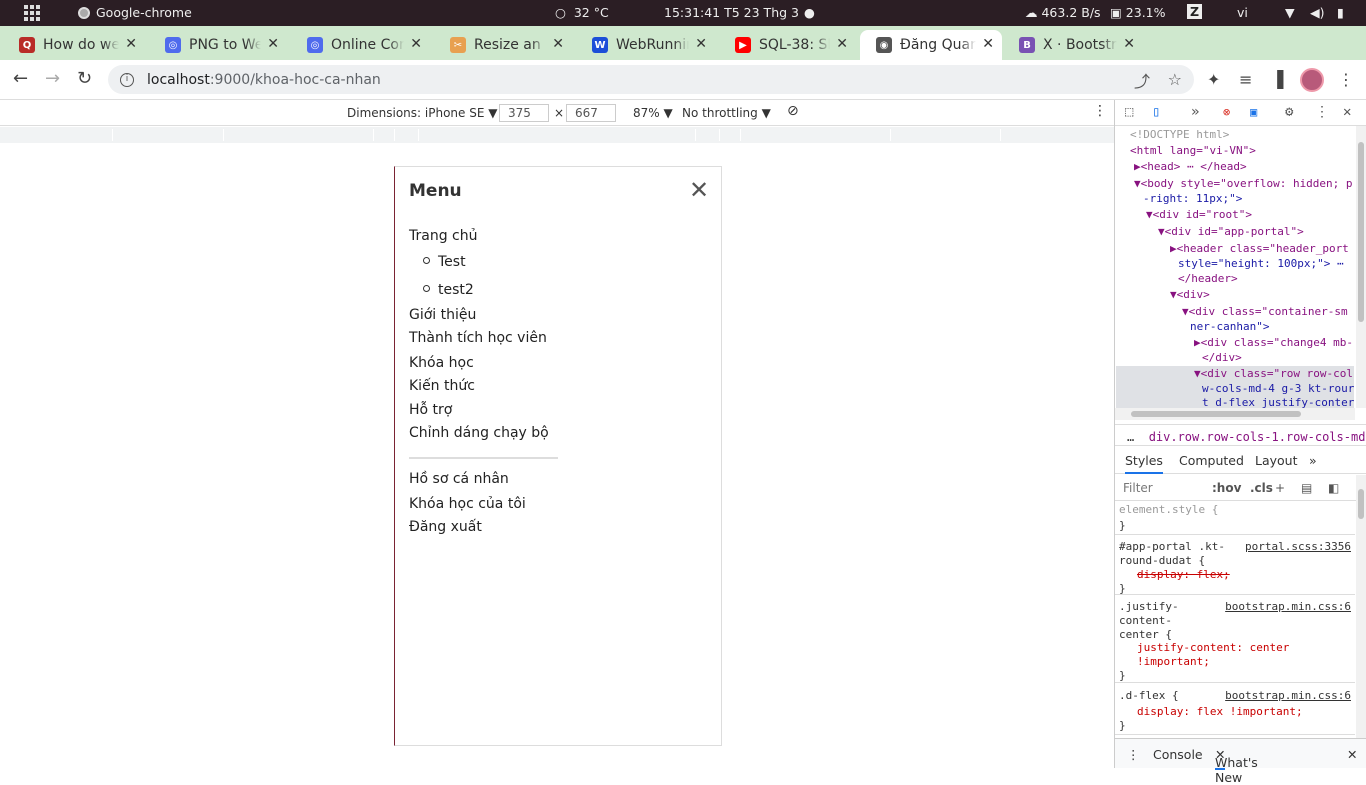 Image resolution: width=1366 pixels, height=785 pixels. Describe the element at coordinates (1317, 12) in the screenshot. I see `volume-icon: ◀)` at that location.